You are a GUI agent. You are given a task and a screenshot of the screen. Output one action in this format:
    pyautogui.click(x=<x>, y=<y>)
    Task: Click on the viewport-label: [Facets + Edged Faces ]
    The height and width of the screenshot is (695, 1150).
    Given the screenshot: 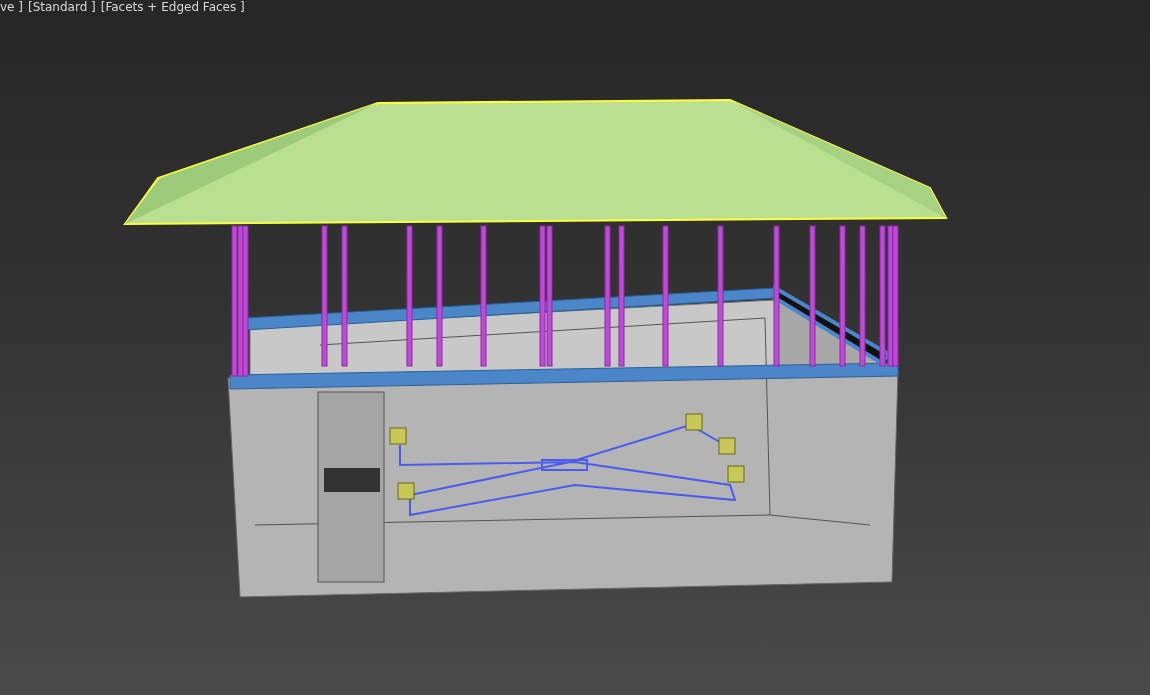 What is the action you would take?
    pyautogui.click(x=172, y=7)
    